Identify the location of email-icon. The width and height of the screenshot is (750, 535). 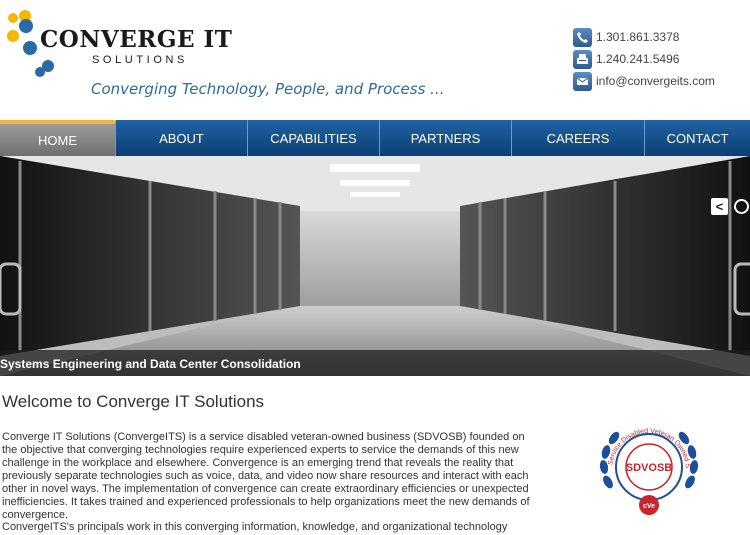
(582, 81).